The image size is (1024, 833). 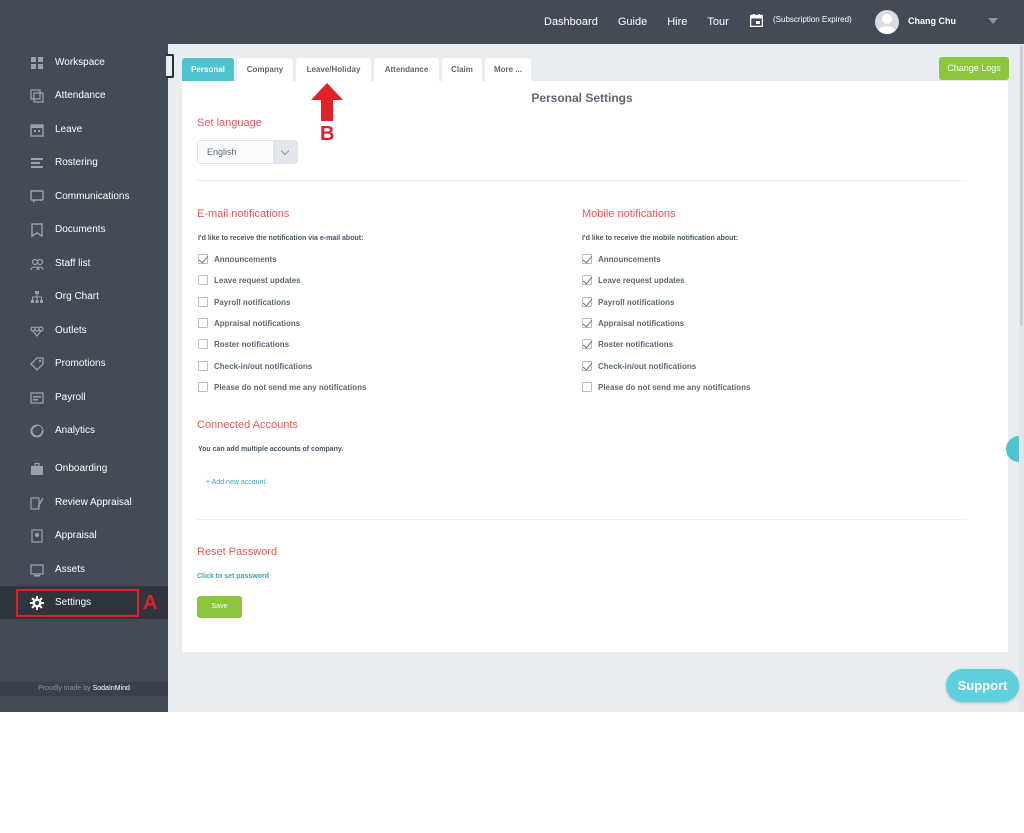 I want to click on sidebar-item-staff-list: Staff list, so click(x=84, y=263).